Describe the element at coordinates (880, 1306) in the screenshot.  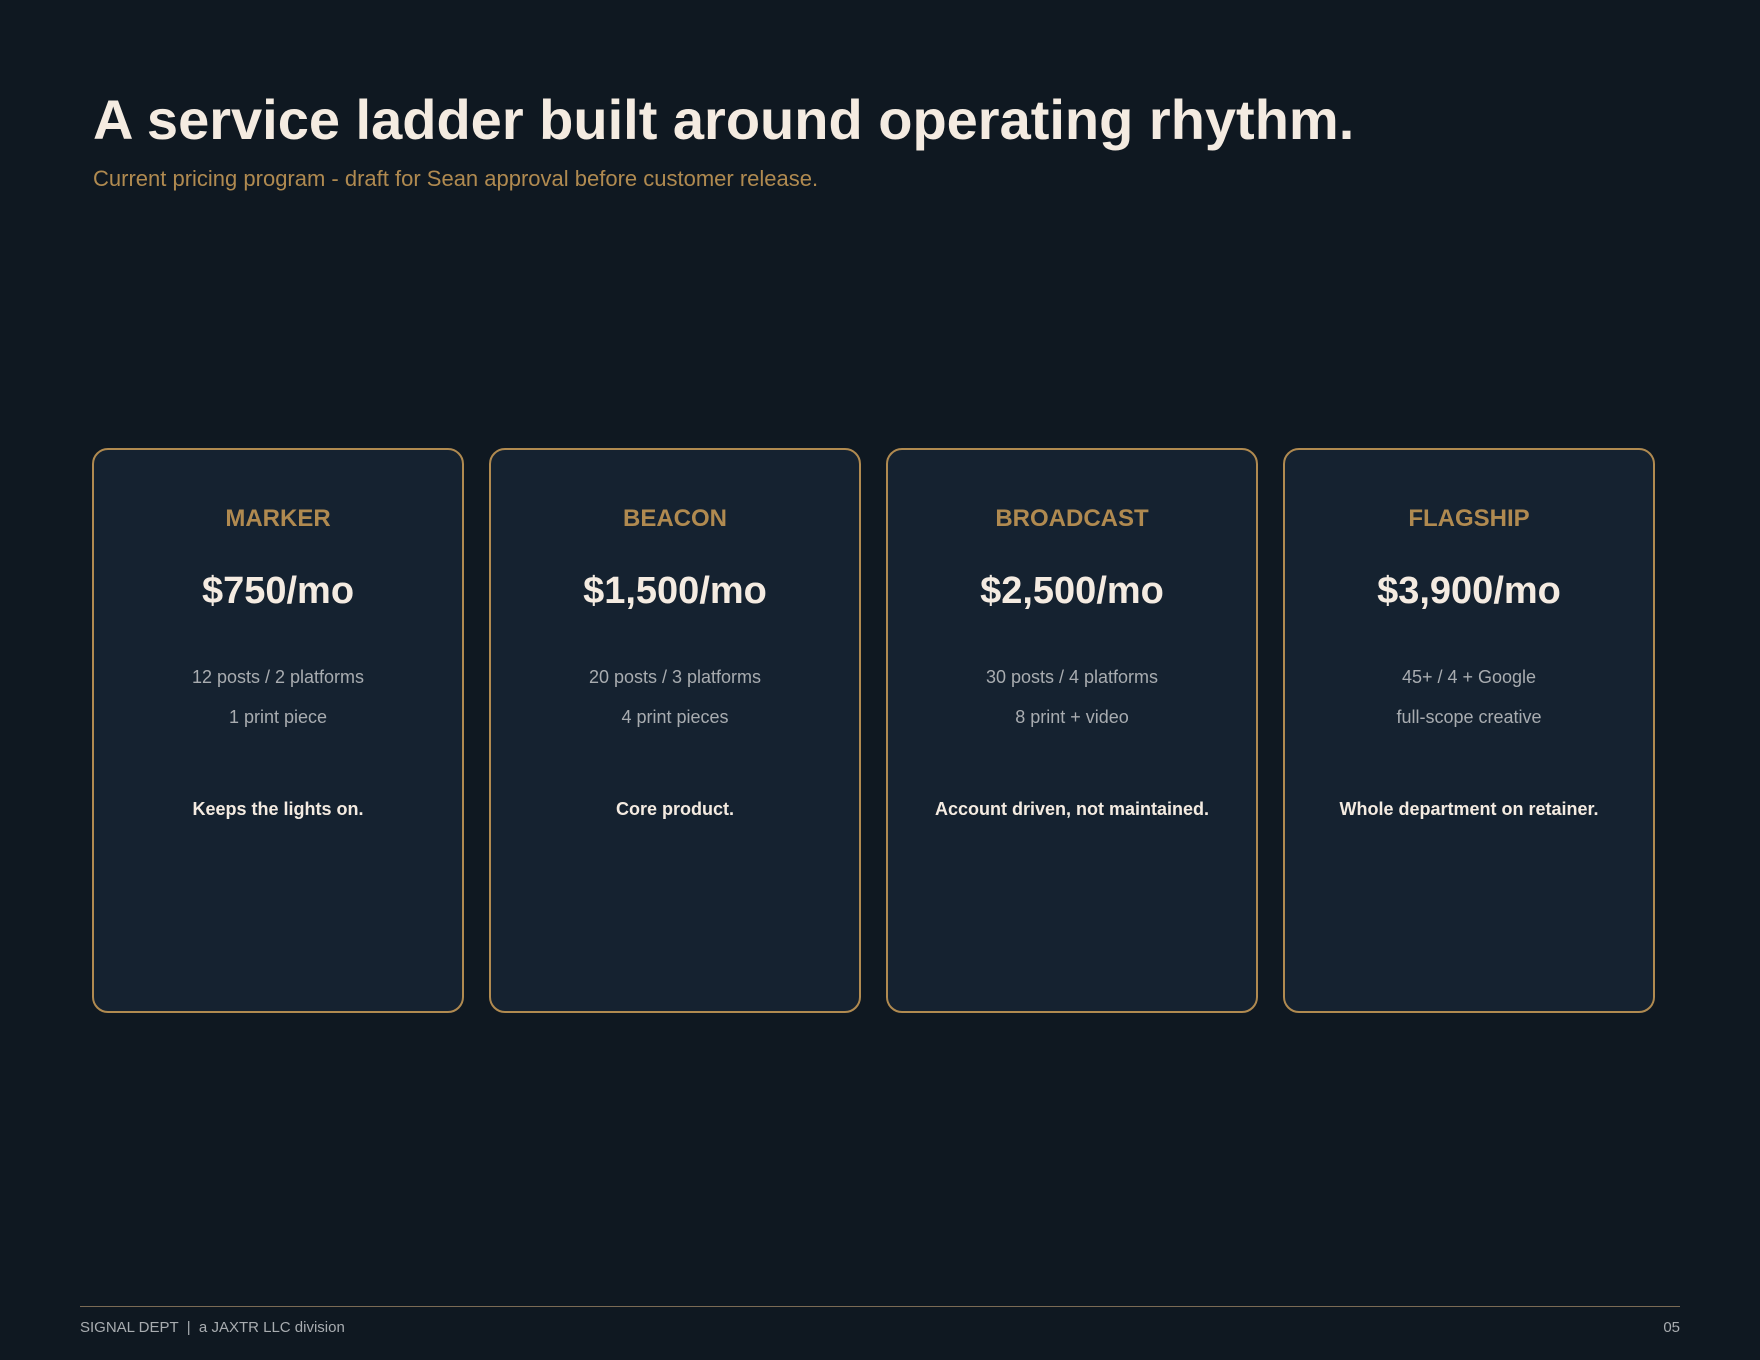
I see `footer-divider` at that location.